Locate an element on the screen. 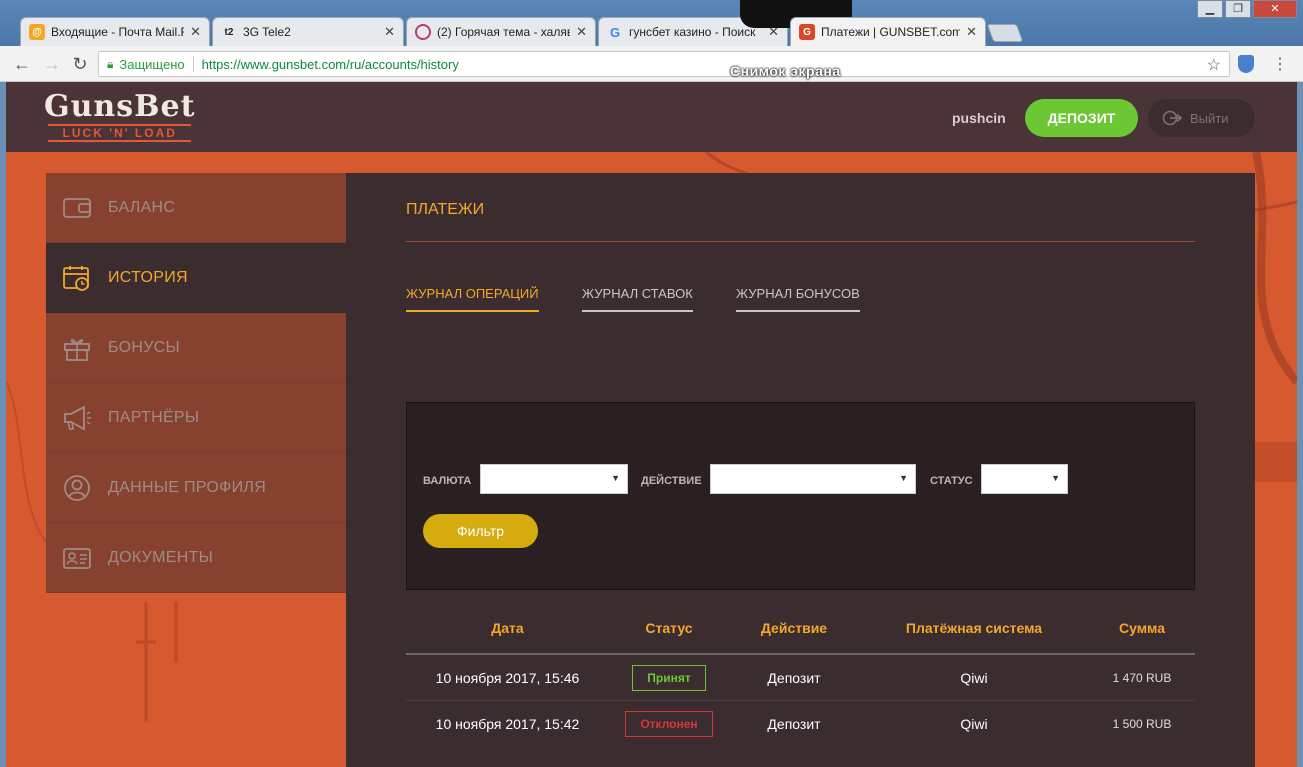  cell-date: 10 ноября 2017, 15:42 is located at coordinates (507, 724).